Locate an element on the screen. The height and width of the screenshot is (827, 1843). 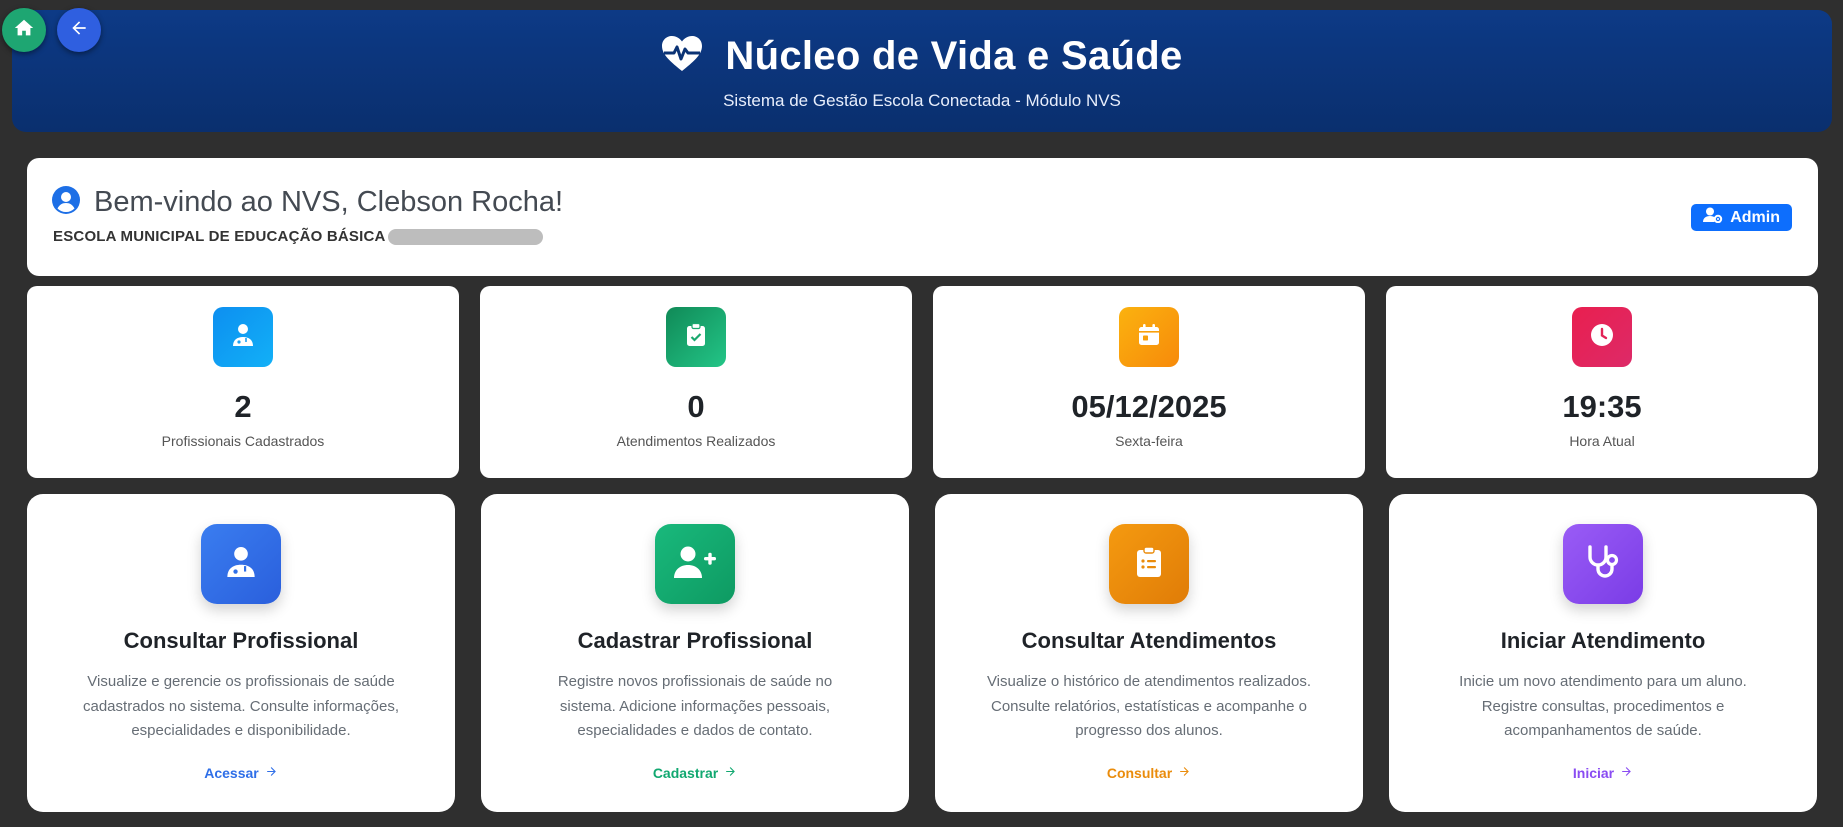
clock-icon is located at coordinates (1602, 337).